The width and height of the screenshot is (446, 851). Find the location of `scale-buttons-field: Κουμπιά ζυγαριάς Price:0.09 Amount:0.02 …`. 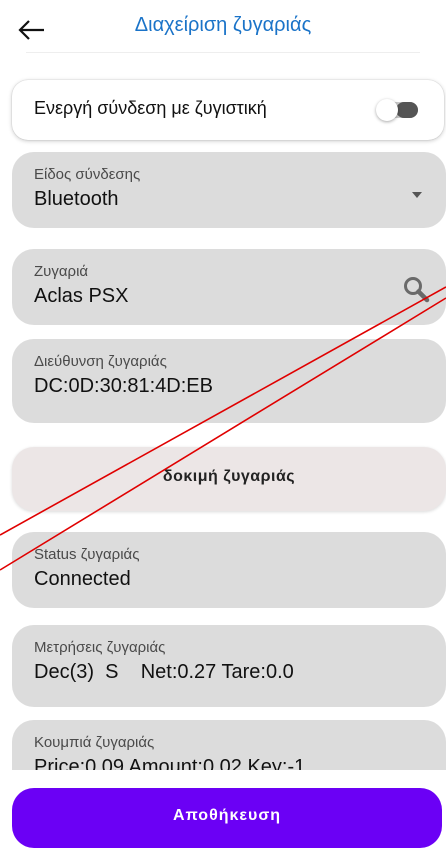

scale-buttons-field: Κουμπιά ζυγαριάς Price:0.09 Amount:0.02 … is located at coordinates (229, 745).